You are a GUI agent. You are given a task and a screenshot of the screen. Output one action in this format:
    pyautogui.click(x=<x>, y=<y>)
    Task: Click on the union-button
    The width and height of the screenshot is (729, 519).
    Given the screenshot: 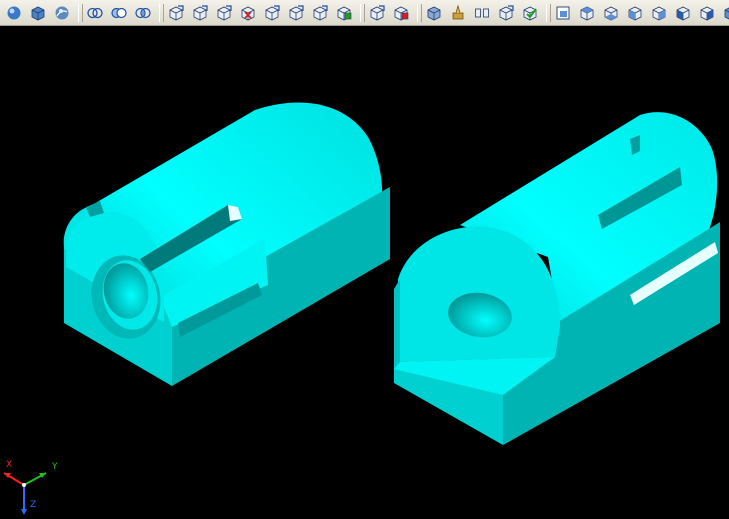 What is the action you would take?
    pyautogui.click(x=95, y=13)
    